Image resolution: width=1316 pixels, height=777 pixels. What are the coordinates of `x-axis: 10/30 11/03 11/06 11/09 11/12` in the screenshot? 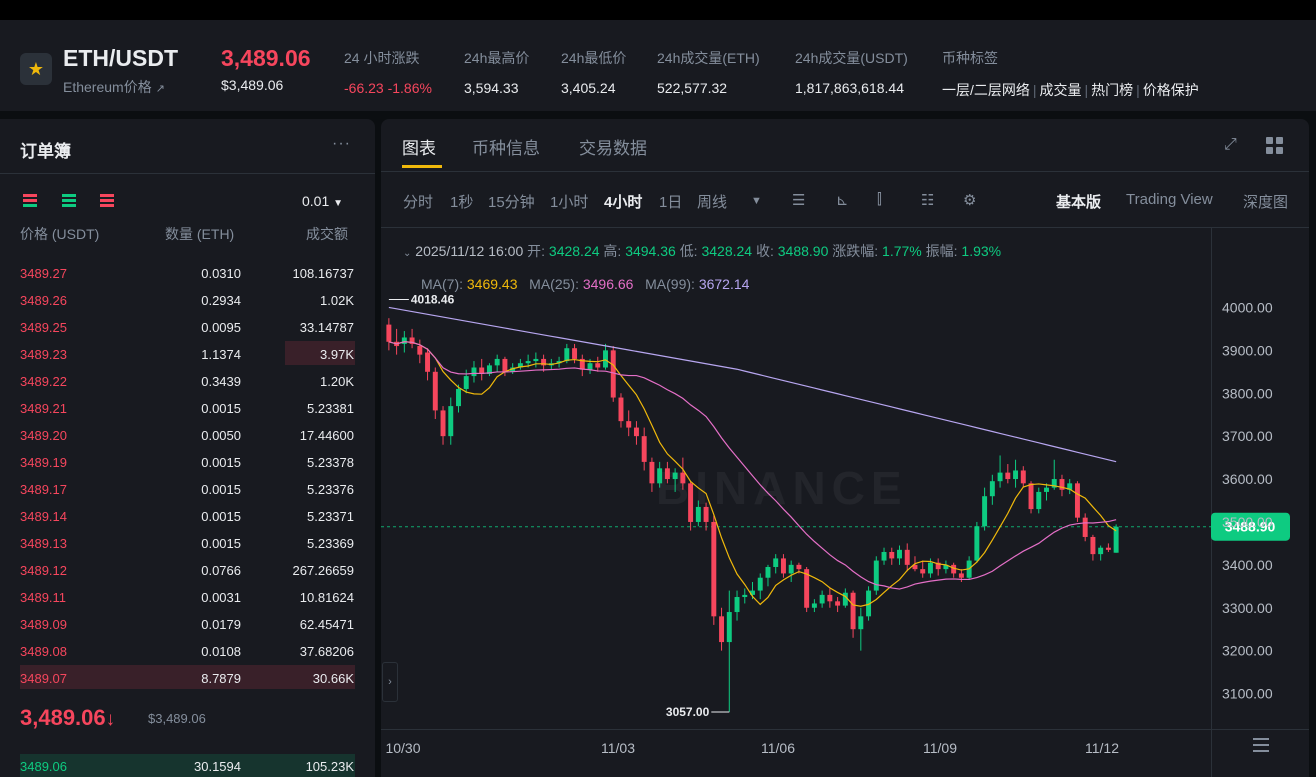 It's located at (752, 748).